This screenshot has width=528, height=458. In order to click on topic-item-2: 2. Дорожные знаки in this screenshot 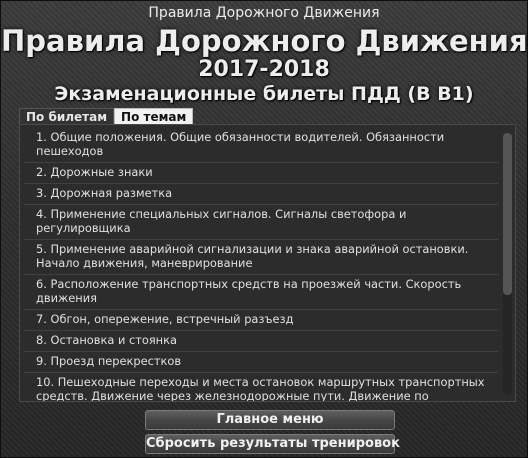, I will do `click(261, 173)`.